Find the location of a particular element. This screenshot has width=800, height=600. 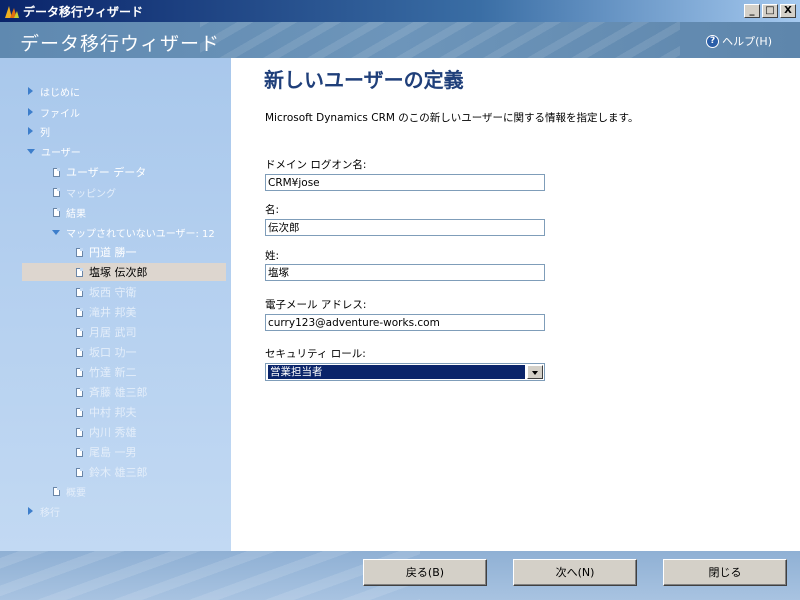

back-button: 戻る(B) is located at coordinates (425, 572).